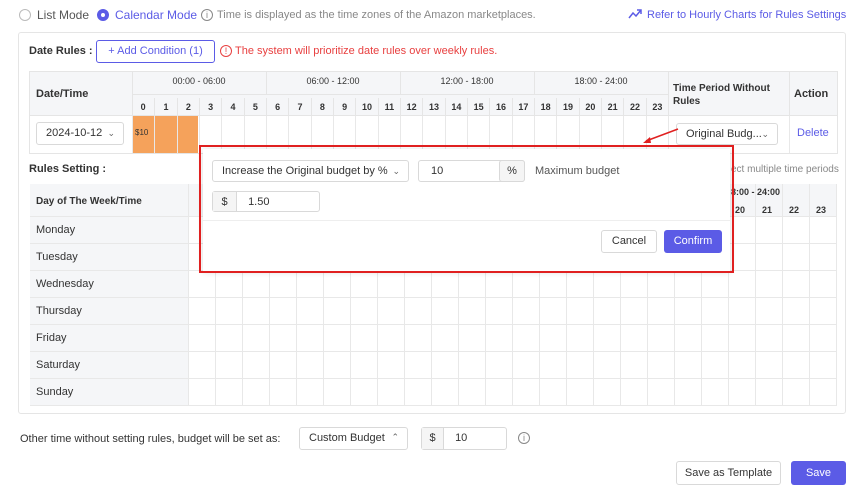 The image size is (865, 499). I want to click on date-rules-label: Date Rules :, so click(61, 51).